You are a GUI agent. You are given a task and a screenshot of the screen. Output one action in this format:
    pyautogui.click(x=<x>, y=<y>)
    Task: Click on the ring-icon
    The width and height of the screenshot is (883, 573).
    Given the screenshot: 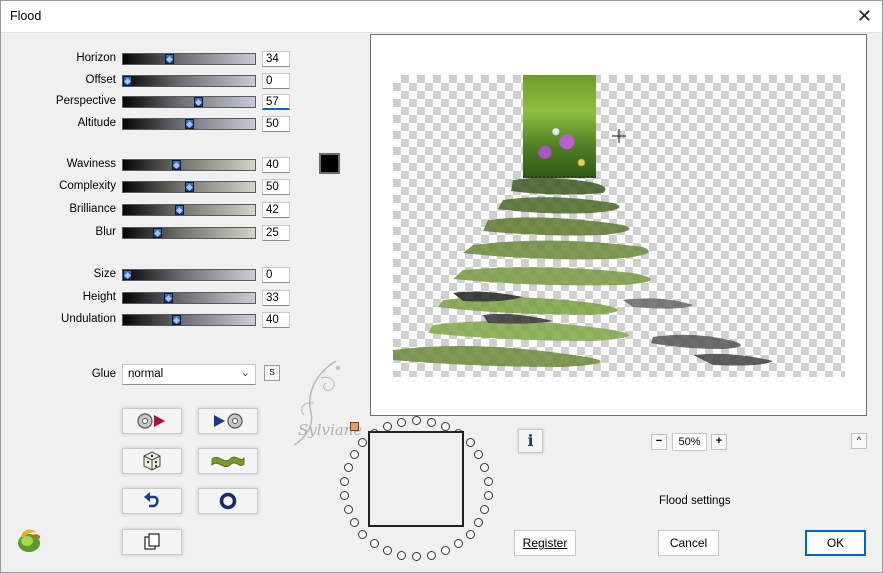 What is the action you would take?
    pyautogui.click(x=228, y=501)
    